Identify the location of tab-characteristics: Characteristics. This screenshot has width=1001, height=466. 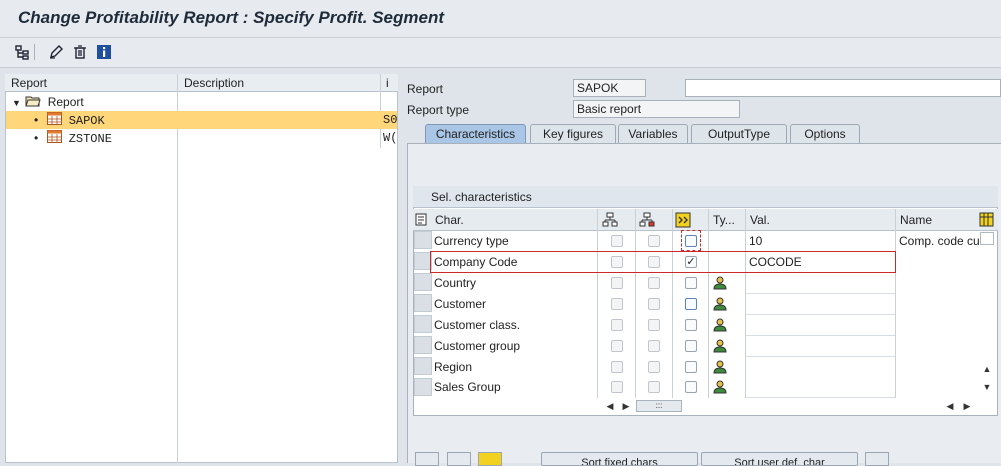
(475, 133).